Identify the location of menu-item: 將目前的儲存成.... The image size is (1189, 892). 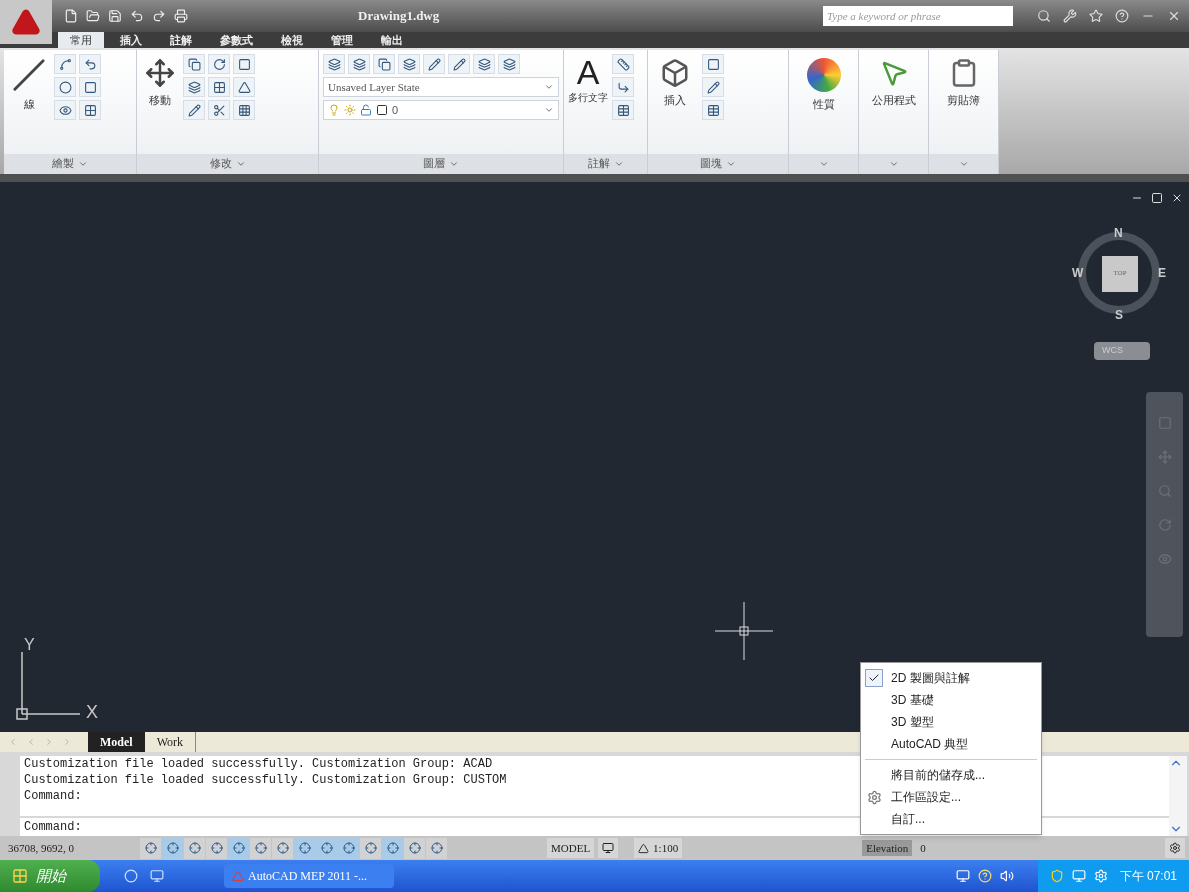
(951, 775).